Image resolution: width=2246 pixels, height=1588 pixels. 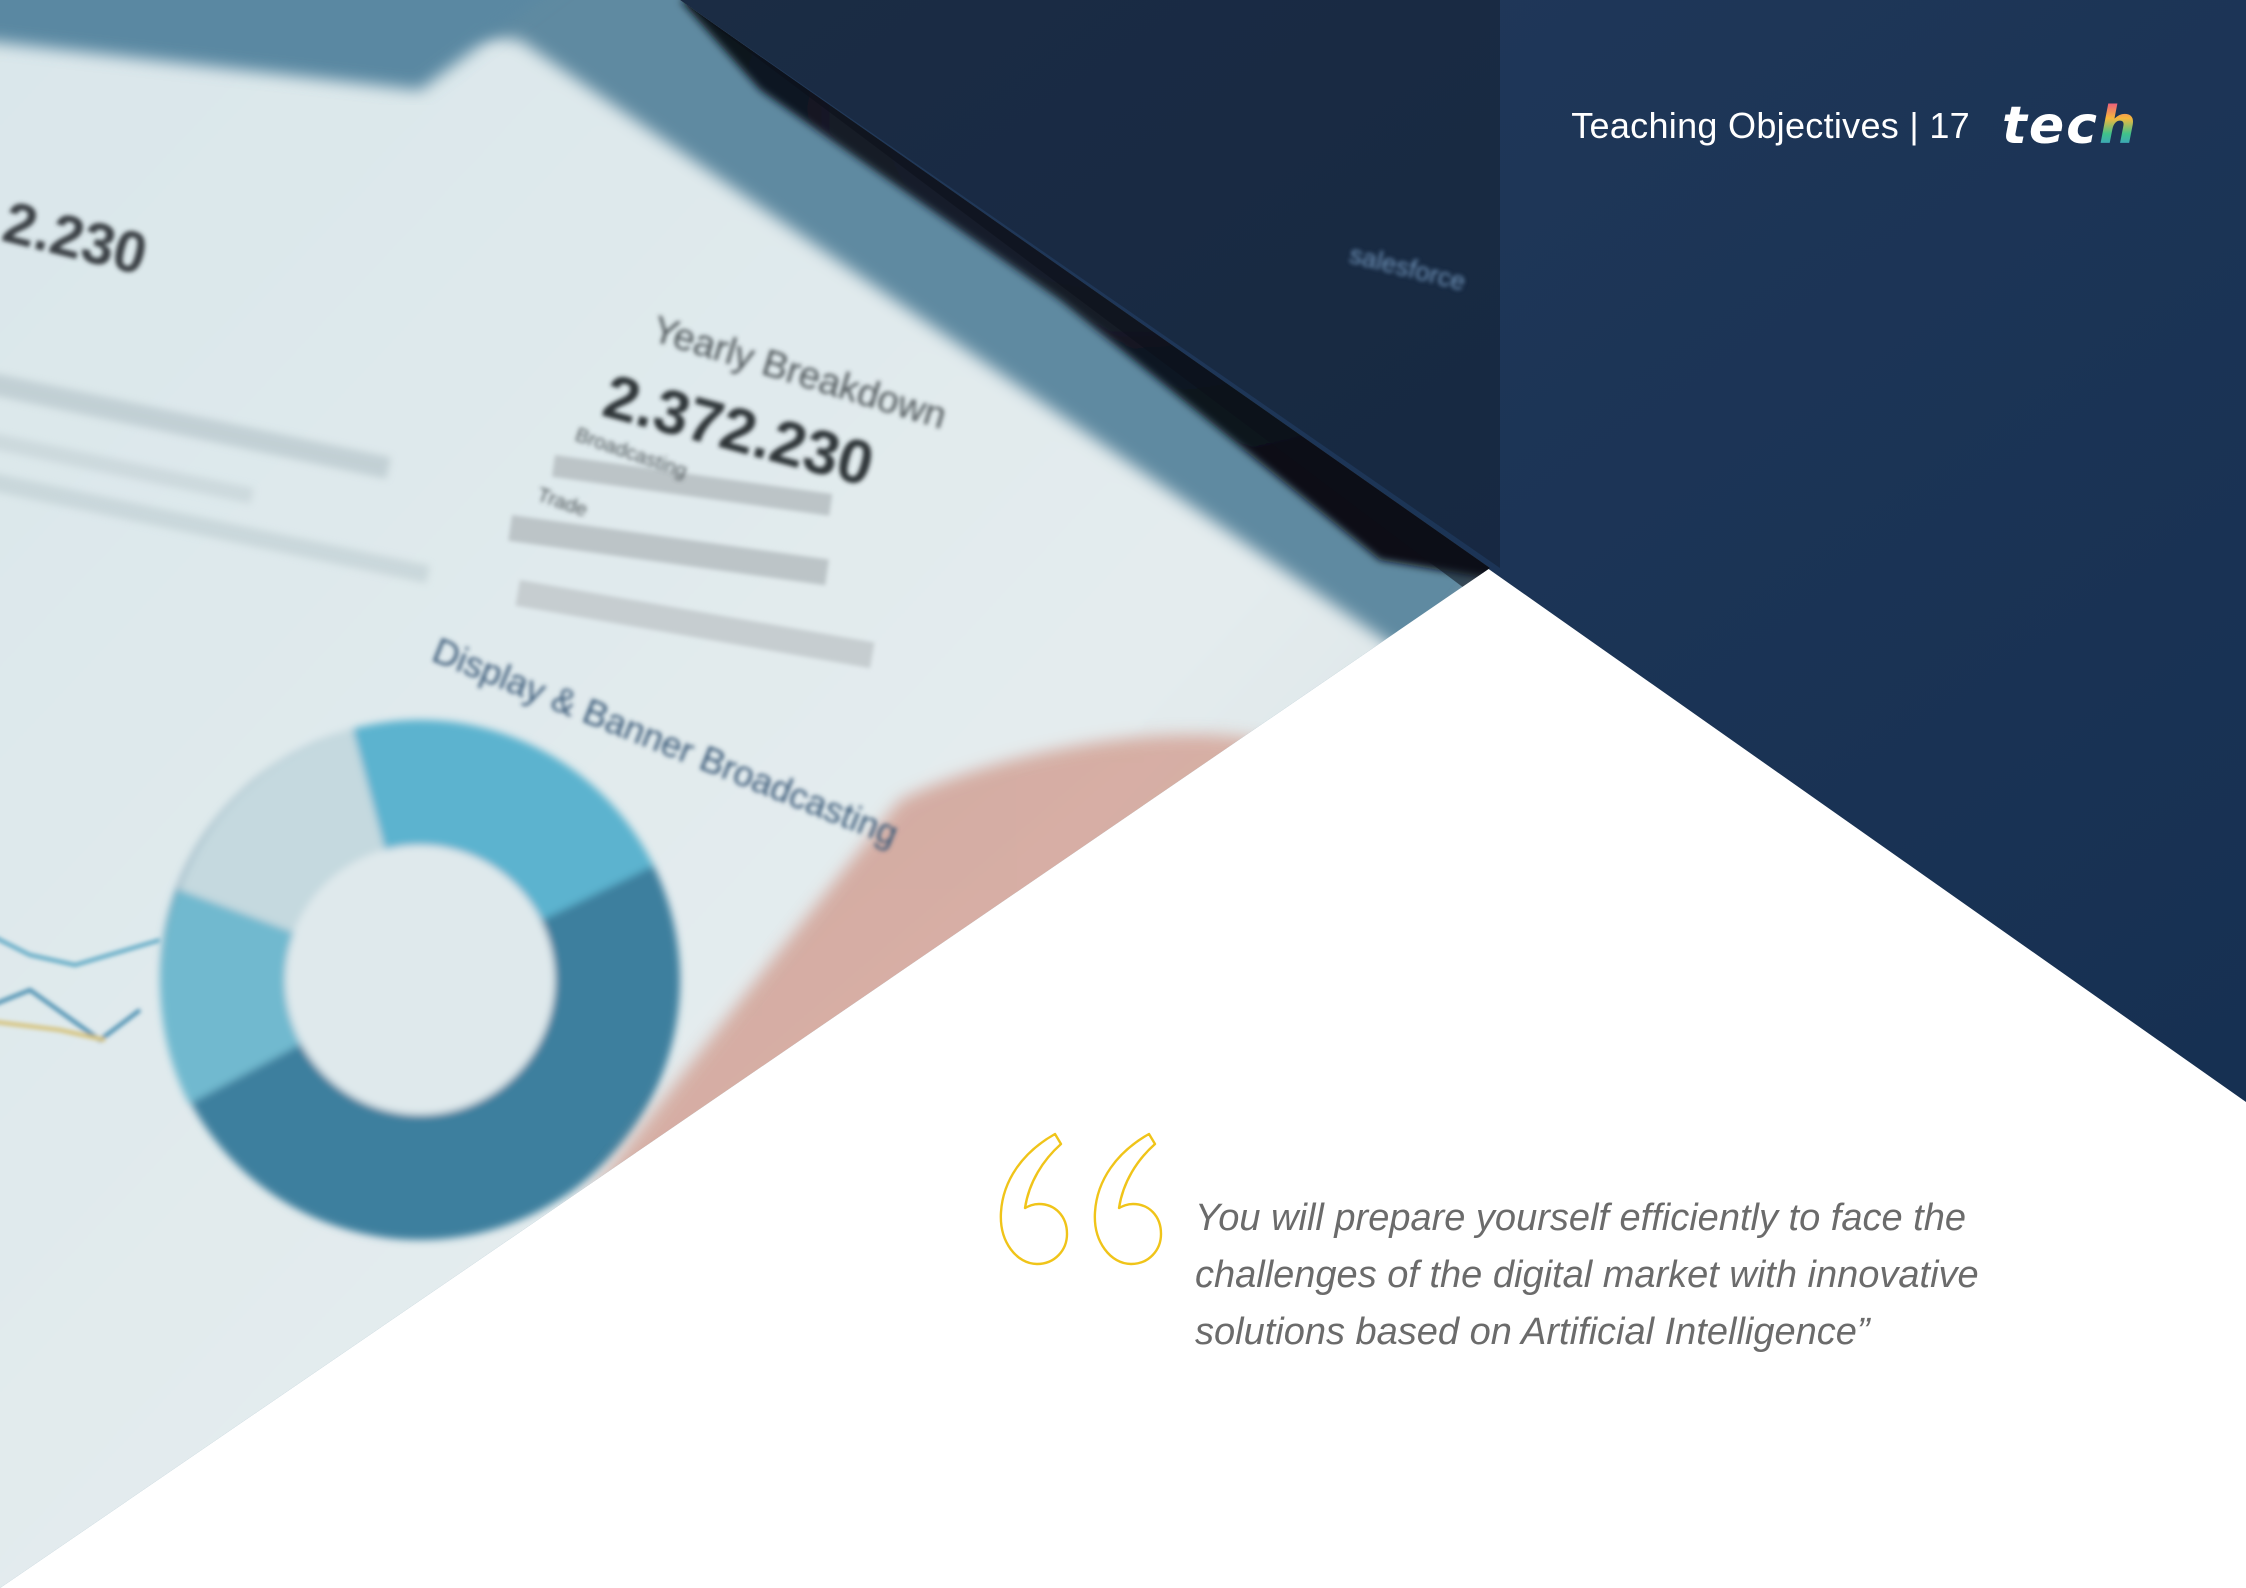 I want to click on section-title: Teaching Objectives | 17, so click(x=1771, y=125).